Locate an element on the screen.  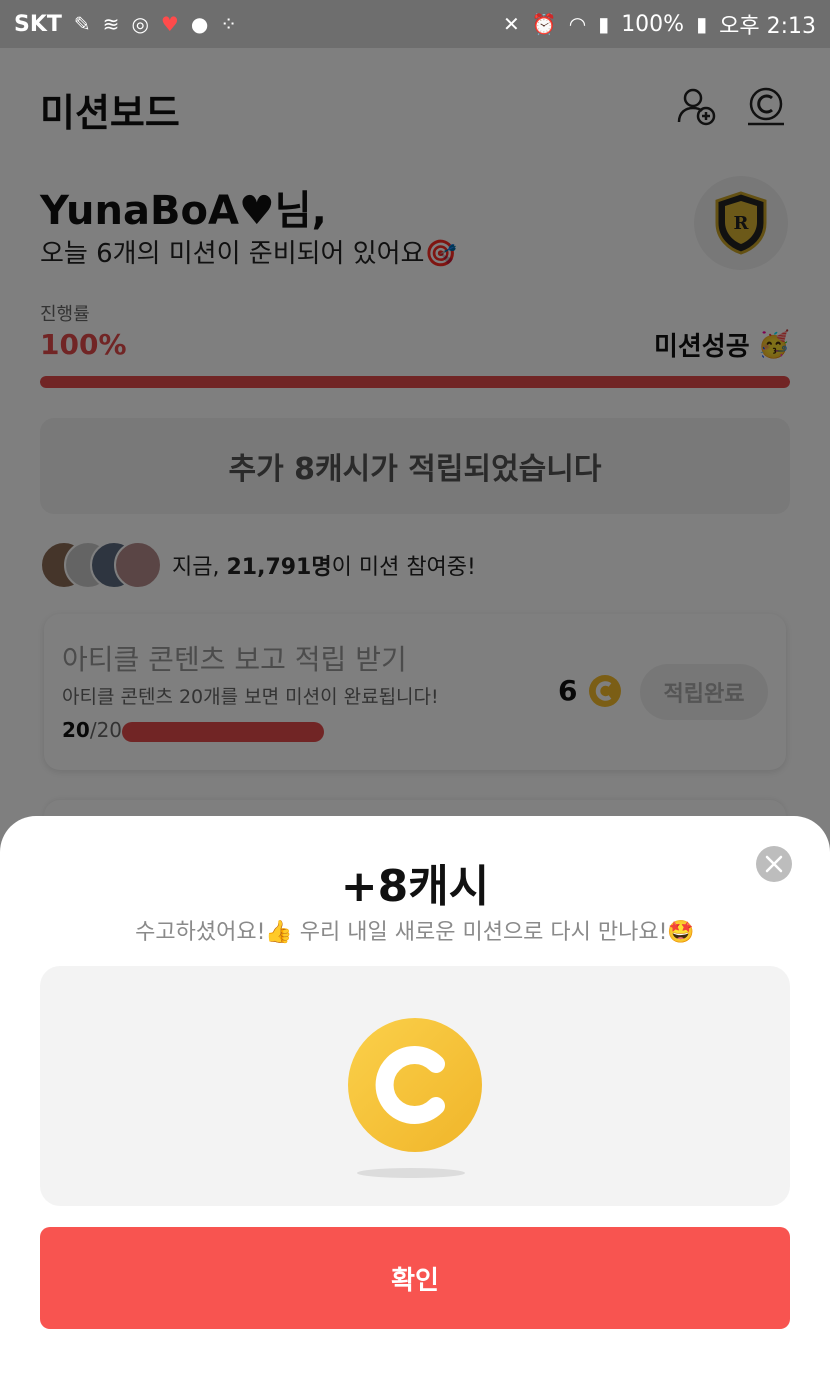
close-button is located at coordinates (774, 864).